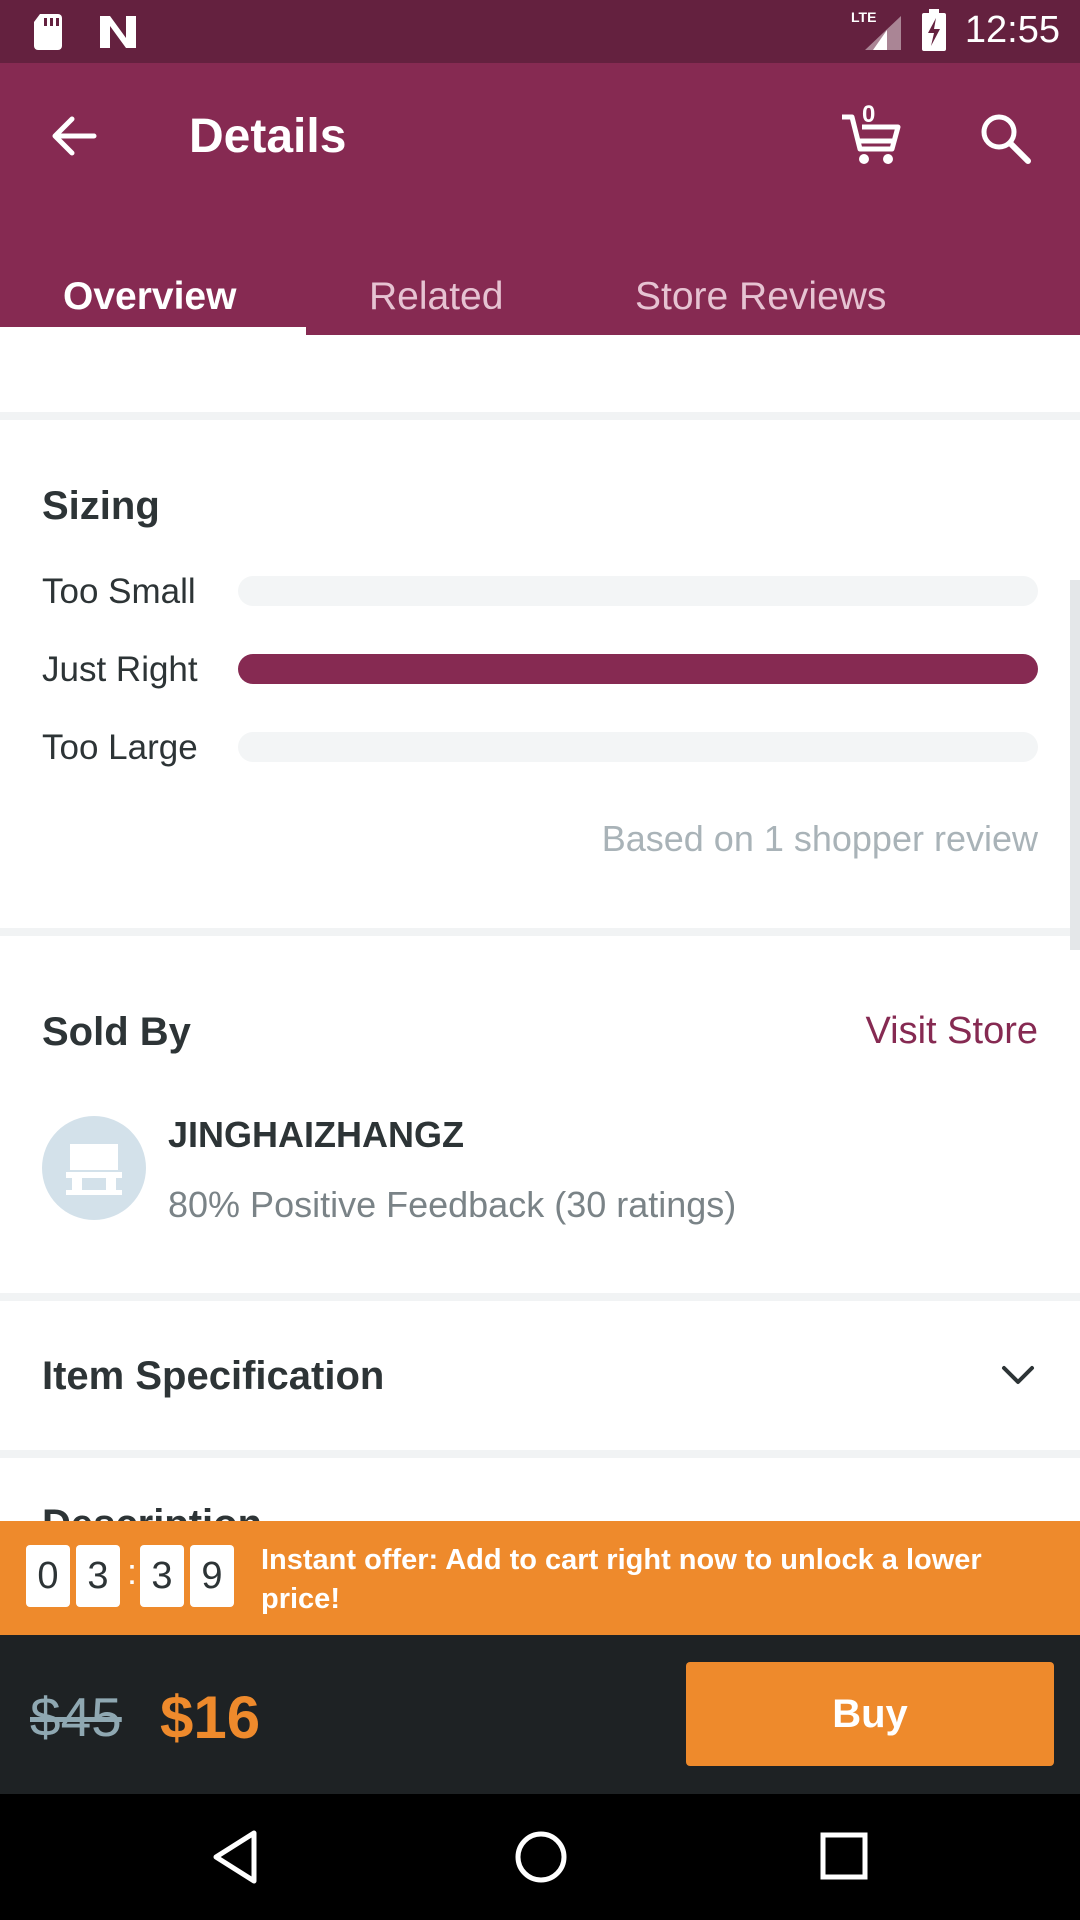 Image resolution: width=1080 pixels, height=1920 pixels. I want to click on nav-home-icon, so click(541, 1857).